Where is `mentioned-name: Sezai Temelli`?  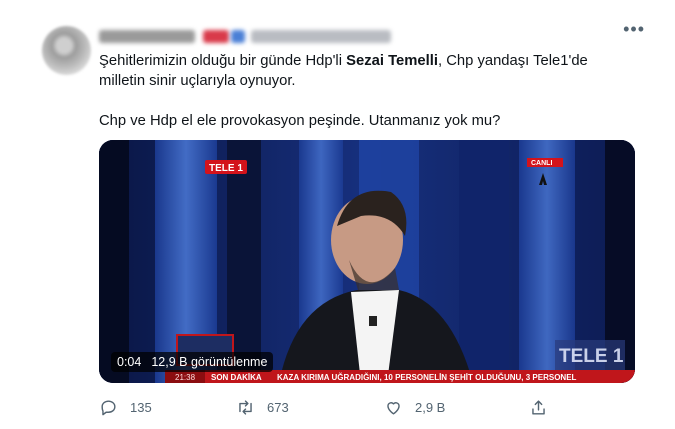
mentioned-name: Sezai Temelli is located at coordinates (392, 61).